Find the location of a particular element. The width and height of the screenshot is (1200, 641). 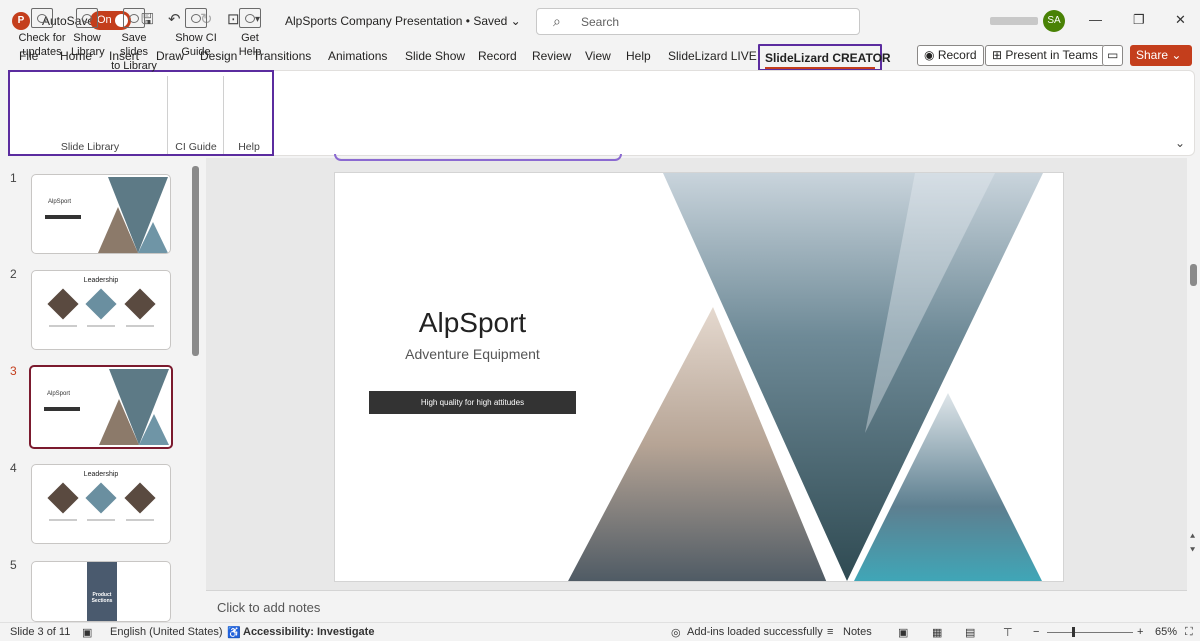

slide-thumbnail-3: AlpSport is located at coordinates (101, 407).